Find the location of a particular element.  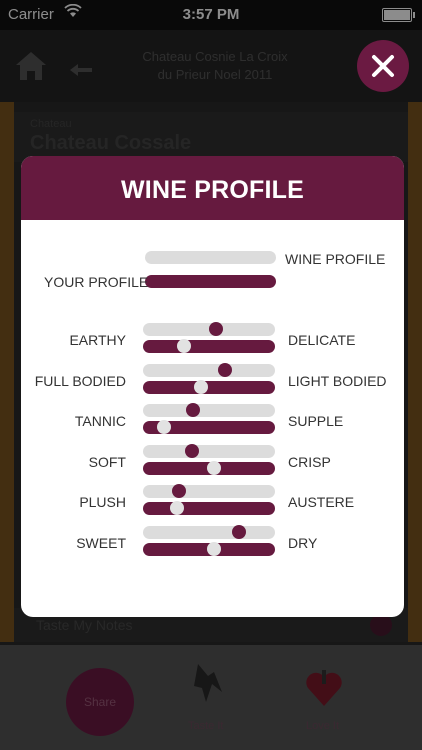

profile-right-label: AUSTERE is located at coordinates (321, 502).